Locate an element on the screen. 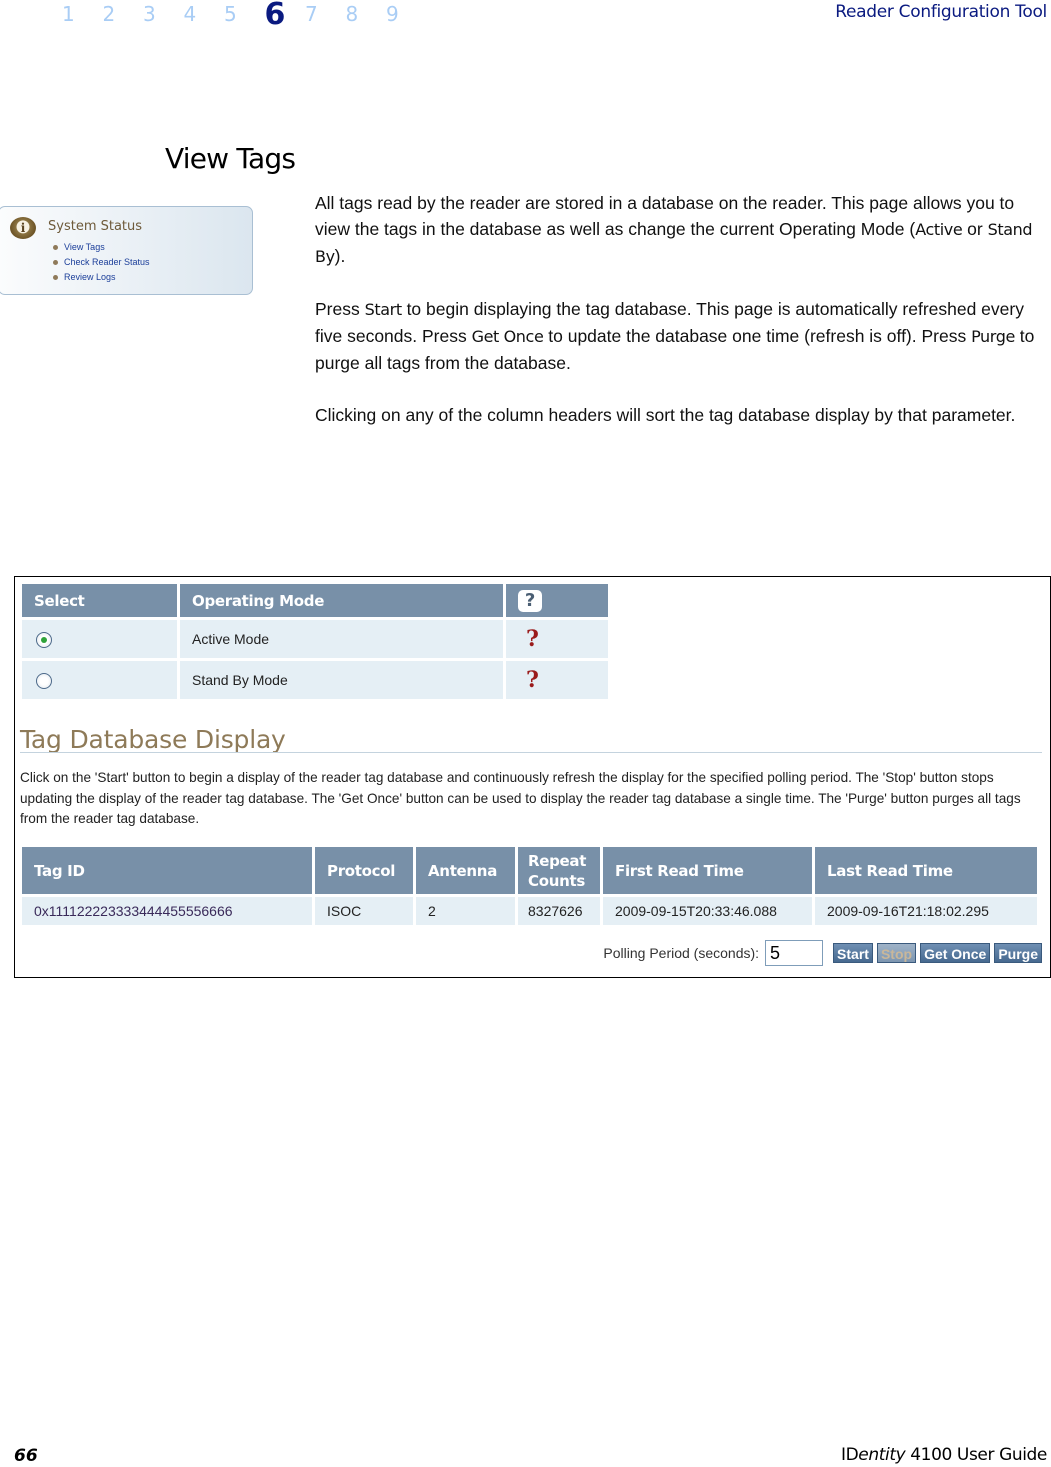 This screenshot has height=1467, width=1051. column-header-help: ? is located at coordinates (557, 600).